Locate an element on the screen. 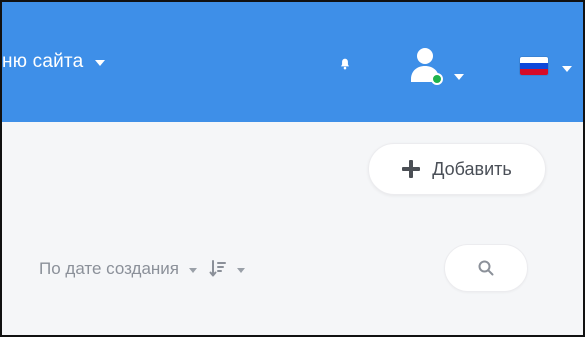  sort-control: По дате создания is located at coordinates (142, 269).